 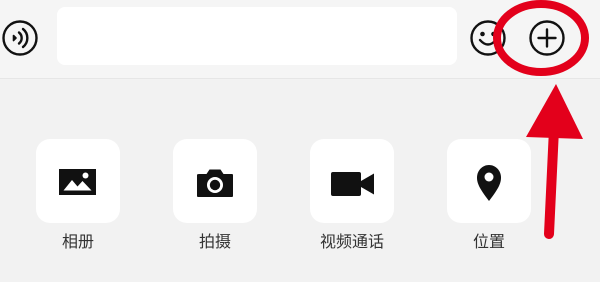 I want to click on camera-label: 拍摄, so click(x=214, y=241).